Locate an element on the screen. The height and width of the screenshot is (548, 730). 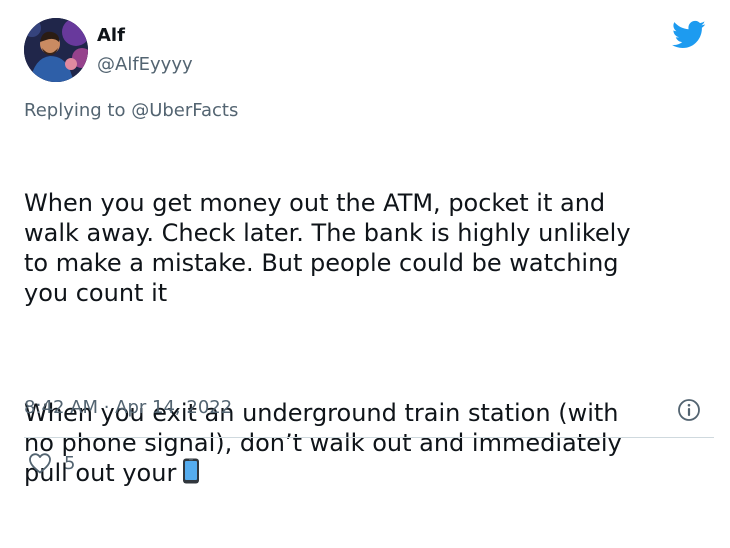
author-handle: @AlfEyyyy is located at coordinates (145, 65).